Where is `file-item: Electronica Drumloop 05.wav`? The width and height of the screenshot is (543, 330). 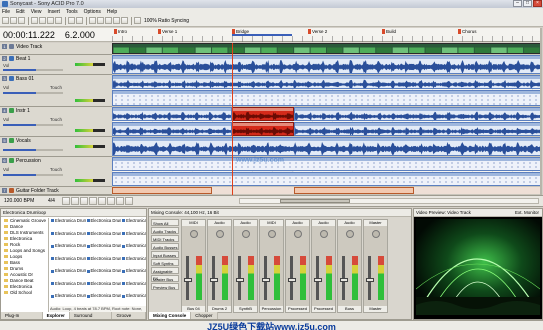
file-item: Electronica Drumloop 05.wav is located at coordinates (68, 271).